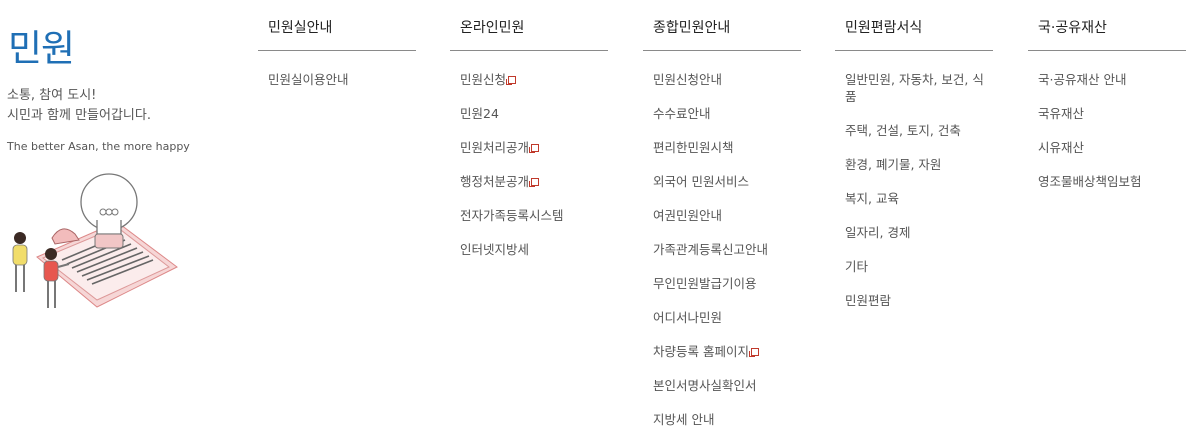 This screenshot has height=434, width=1189. What do you see at coordinates (534, 79) in the screenshot?
I see `menu-item-civil-application: 민원신청` at bounding box center [534, 79].